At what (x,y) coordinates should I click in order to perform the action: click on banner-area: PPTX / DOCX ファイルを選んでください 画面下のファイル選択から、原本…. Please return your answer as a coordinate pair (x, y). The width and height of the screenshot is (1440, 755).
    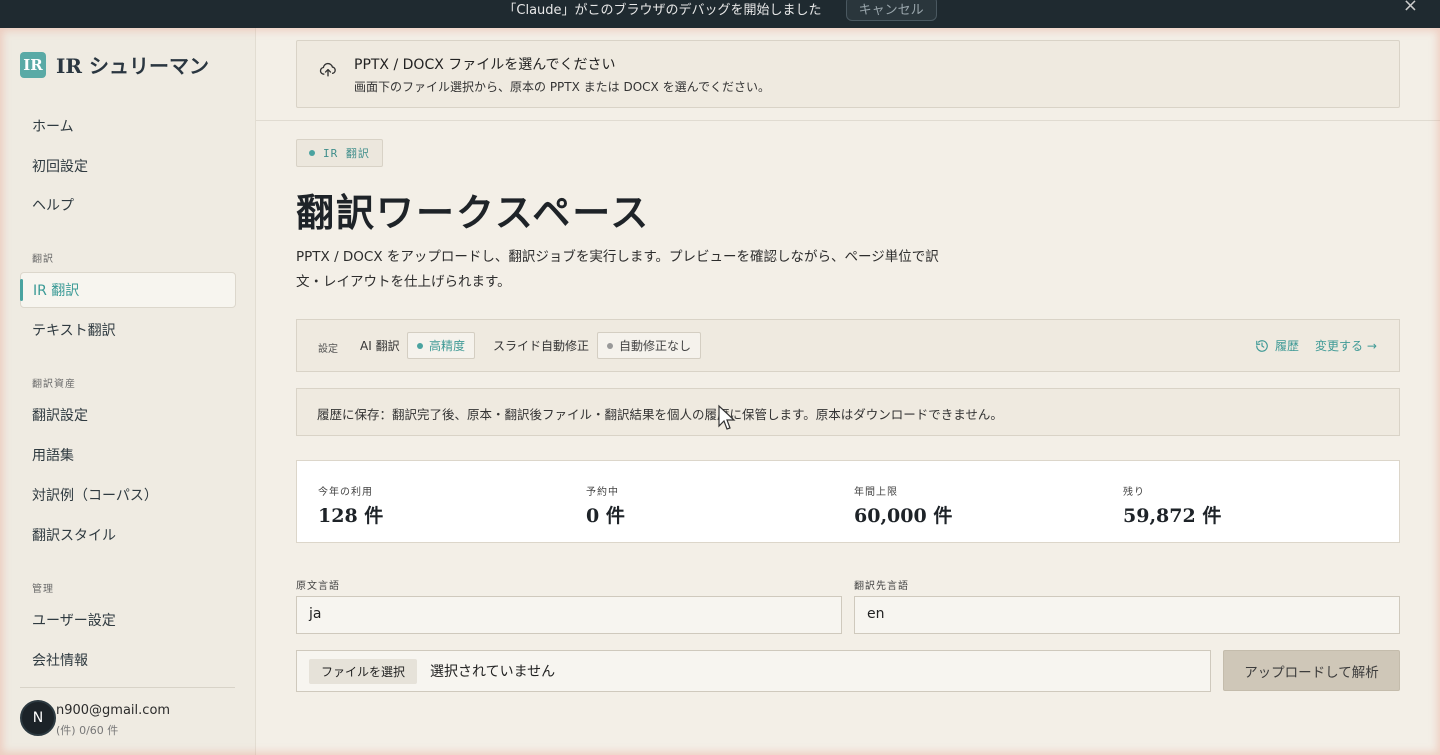
    Looking at the image, I should click on (848, 74).